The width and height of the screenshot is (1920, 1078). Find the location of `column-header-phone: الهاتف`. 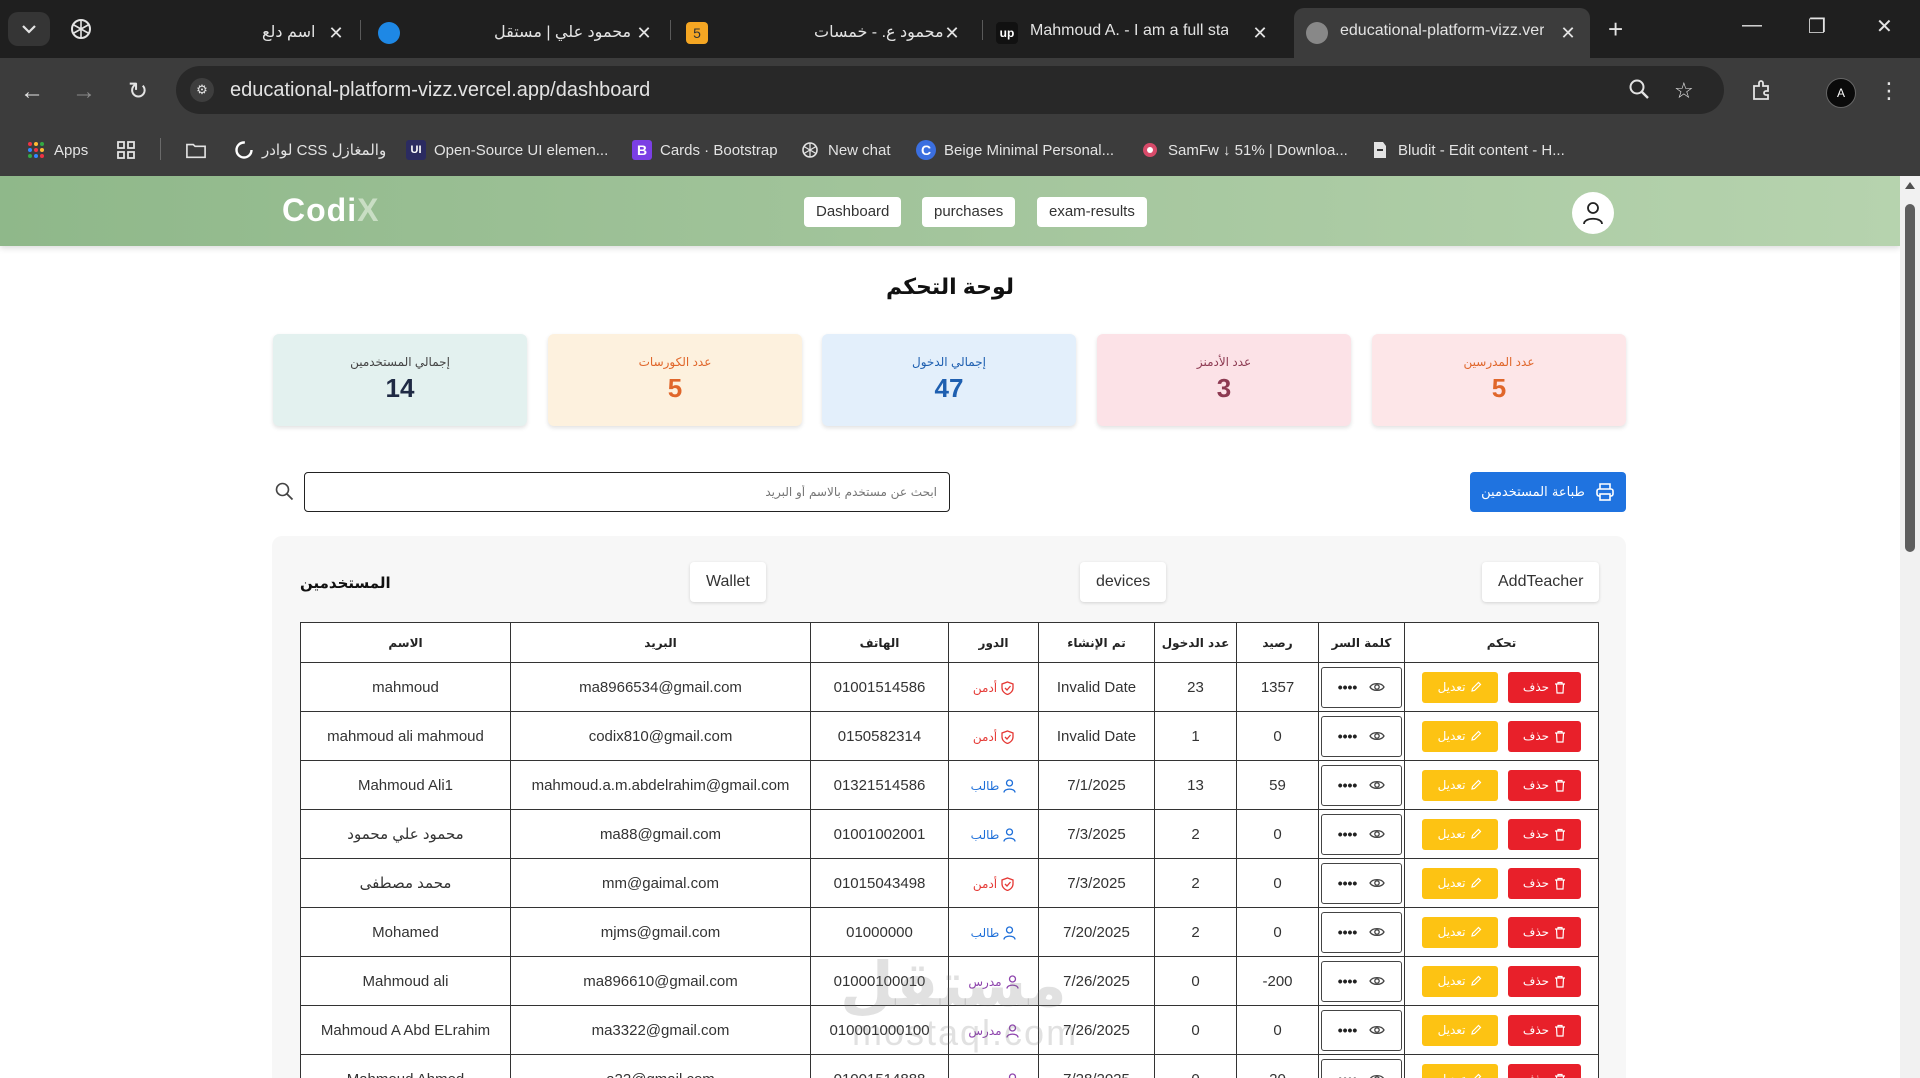

column-header-phone: الهاتف is located at coordinates (879, 642).